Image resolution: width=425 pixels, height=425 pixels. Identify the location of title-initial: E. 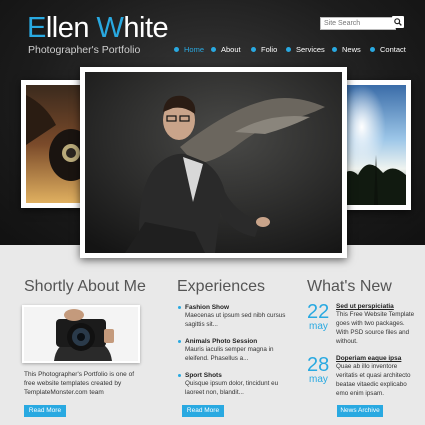
(36, 28).